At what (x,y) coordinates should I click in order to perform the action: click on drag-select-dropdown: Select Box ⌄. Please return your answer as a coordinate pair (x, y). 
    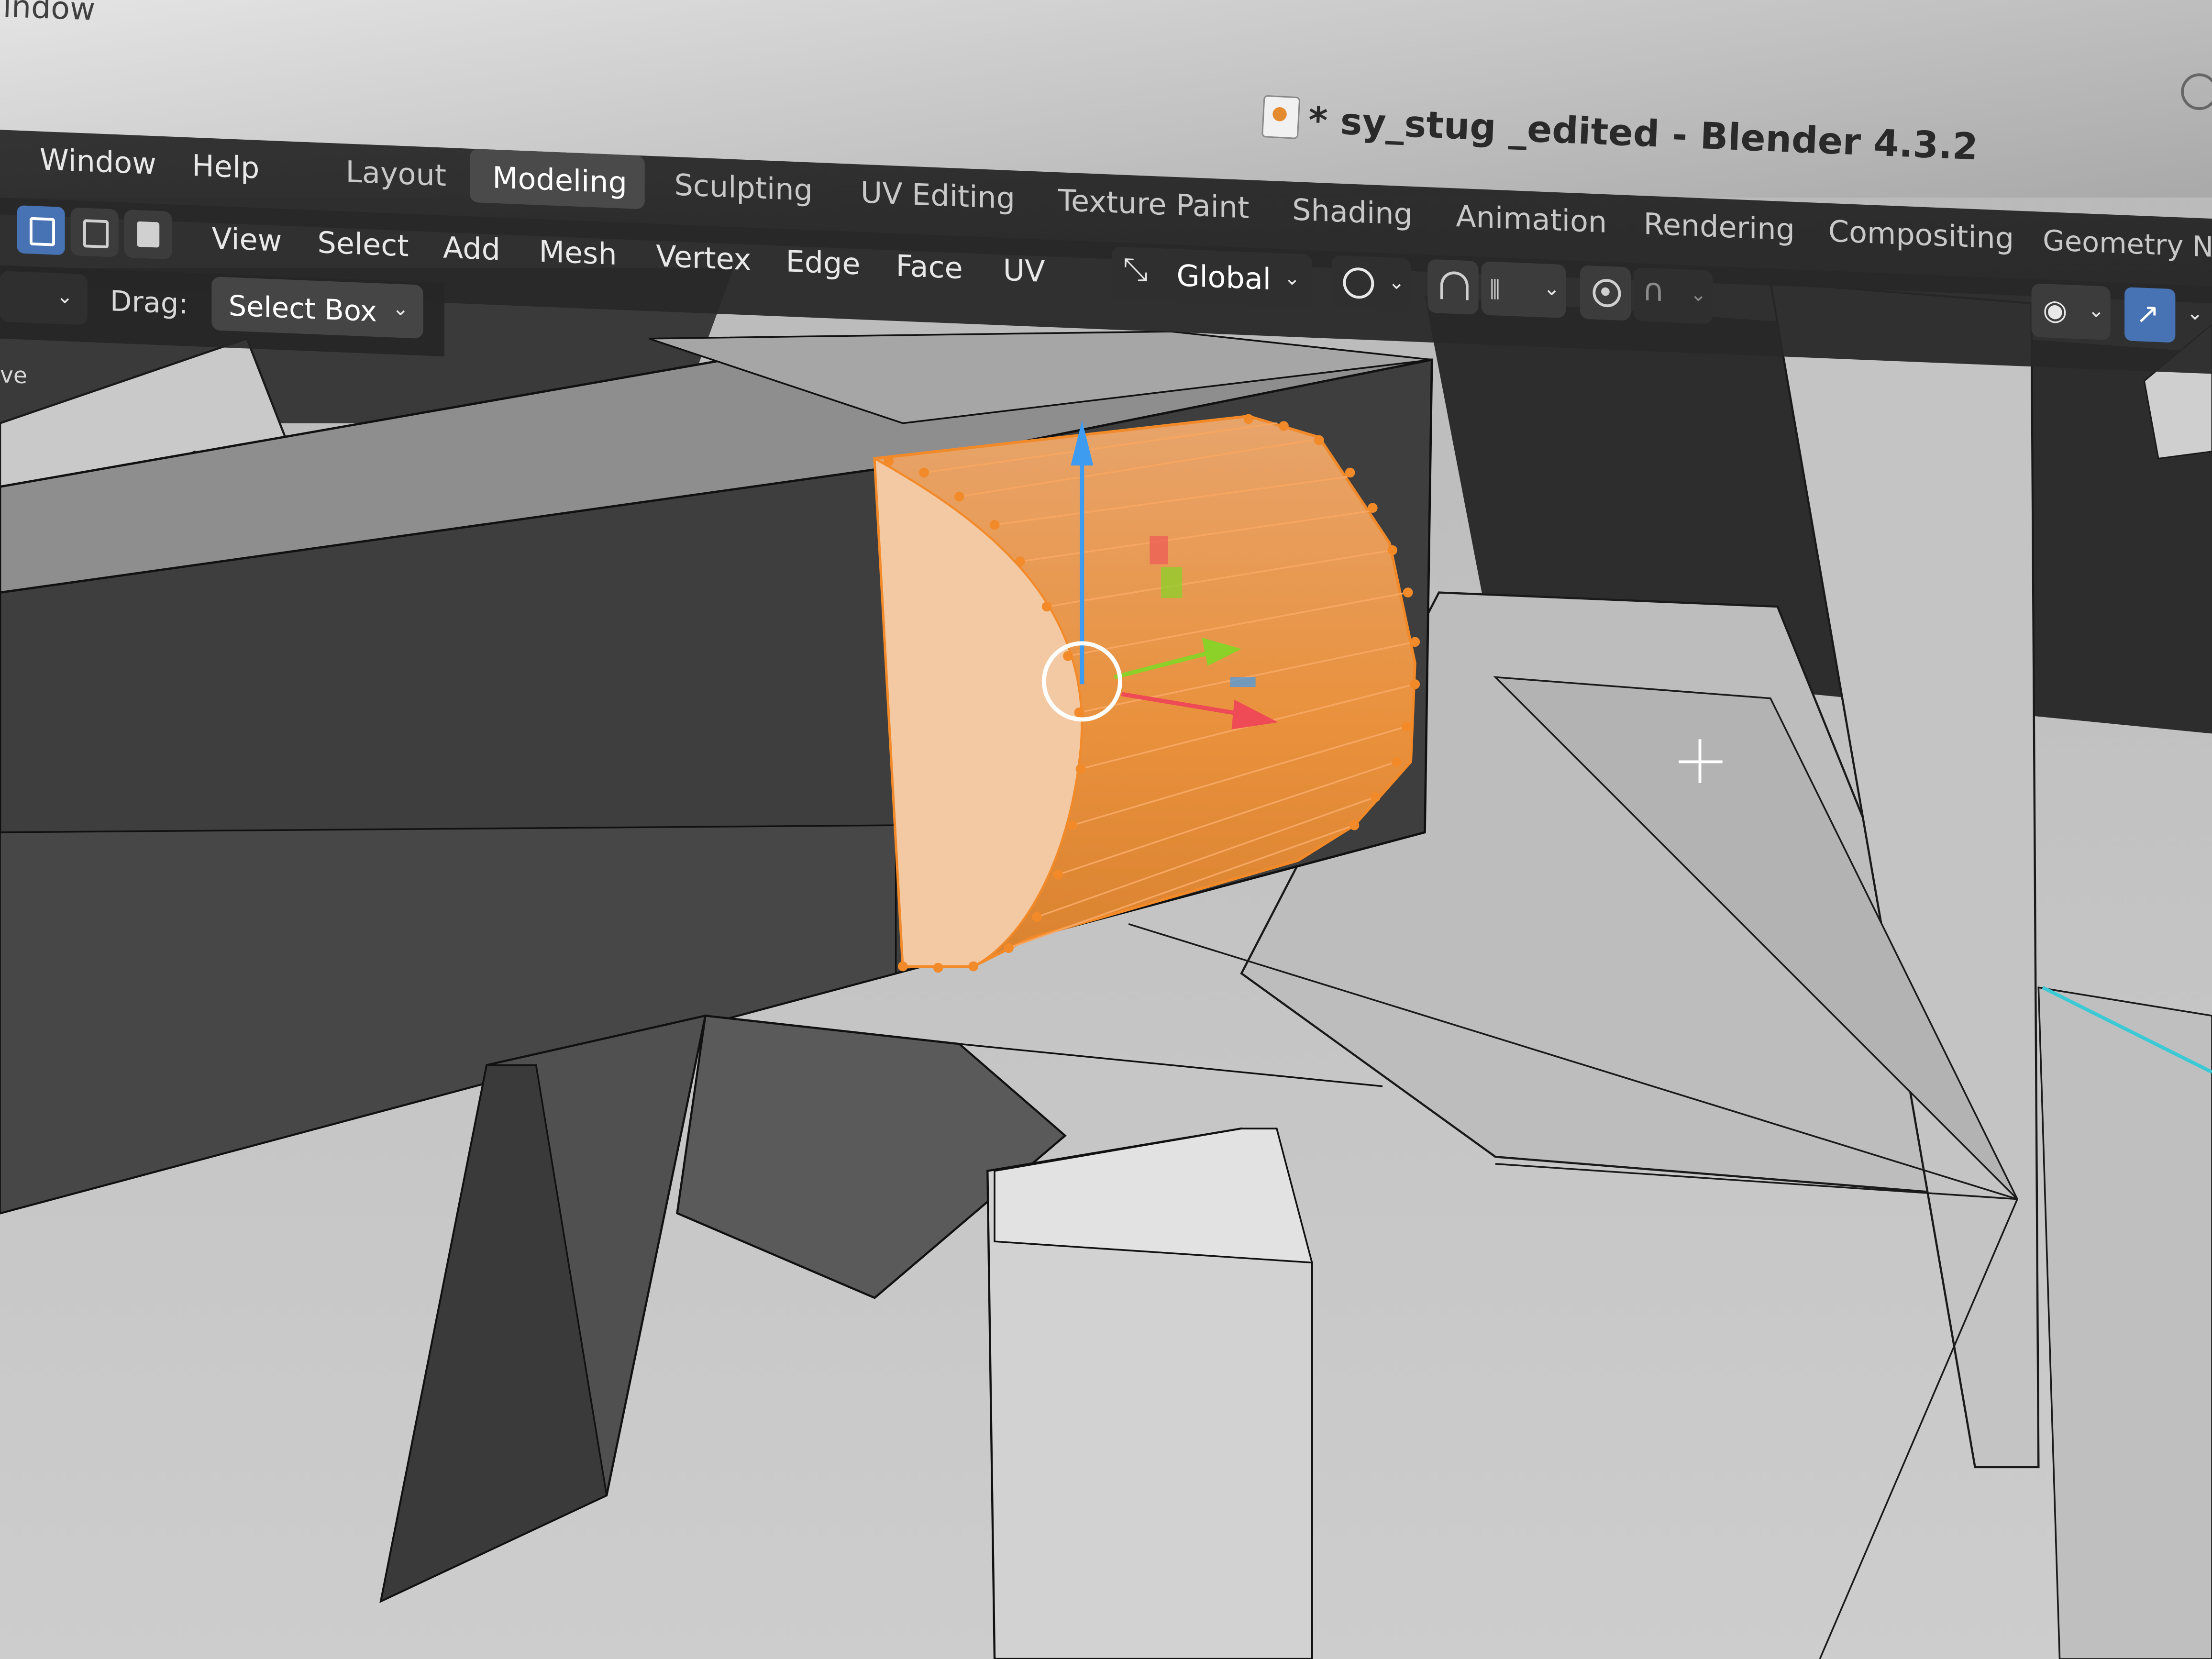
    Looking at the image, I should click on (317, 307).